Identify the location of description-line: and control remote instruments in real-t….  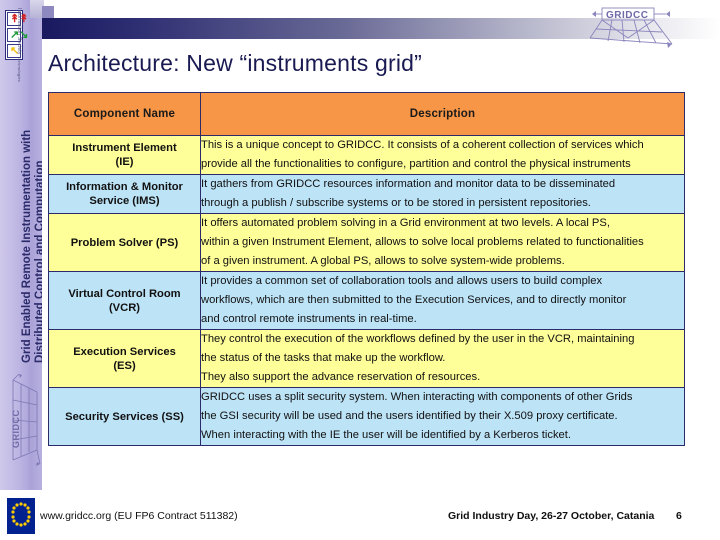
(309, 319).